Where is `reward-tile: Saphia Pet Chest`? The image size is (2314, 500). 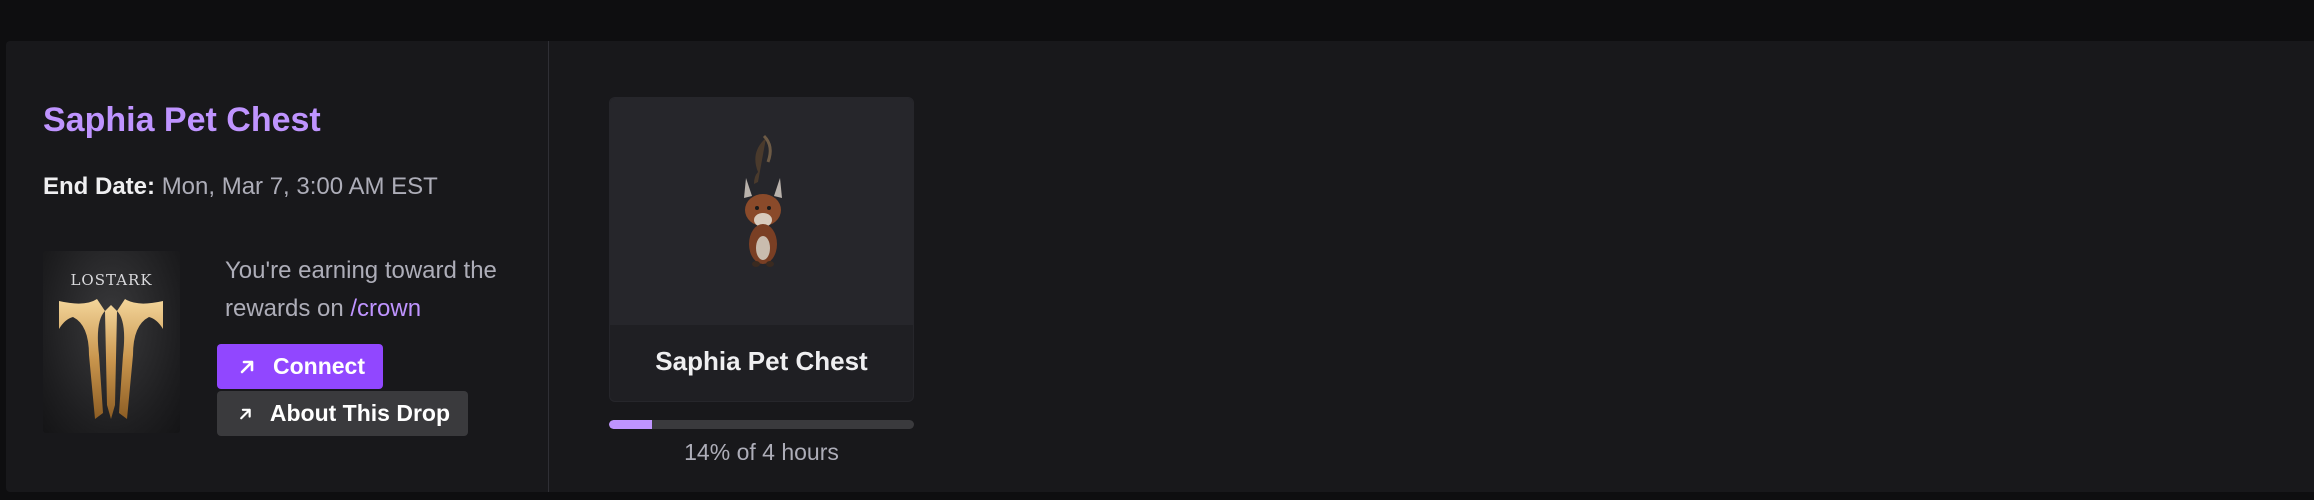 reward-tile: Saphia Pet Chest is located at coordinates (761, 249).